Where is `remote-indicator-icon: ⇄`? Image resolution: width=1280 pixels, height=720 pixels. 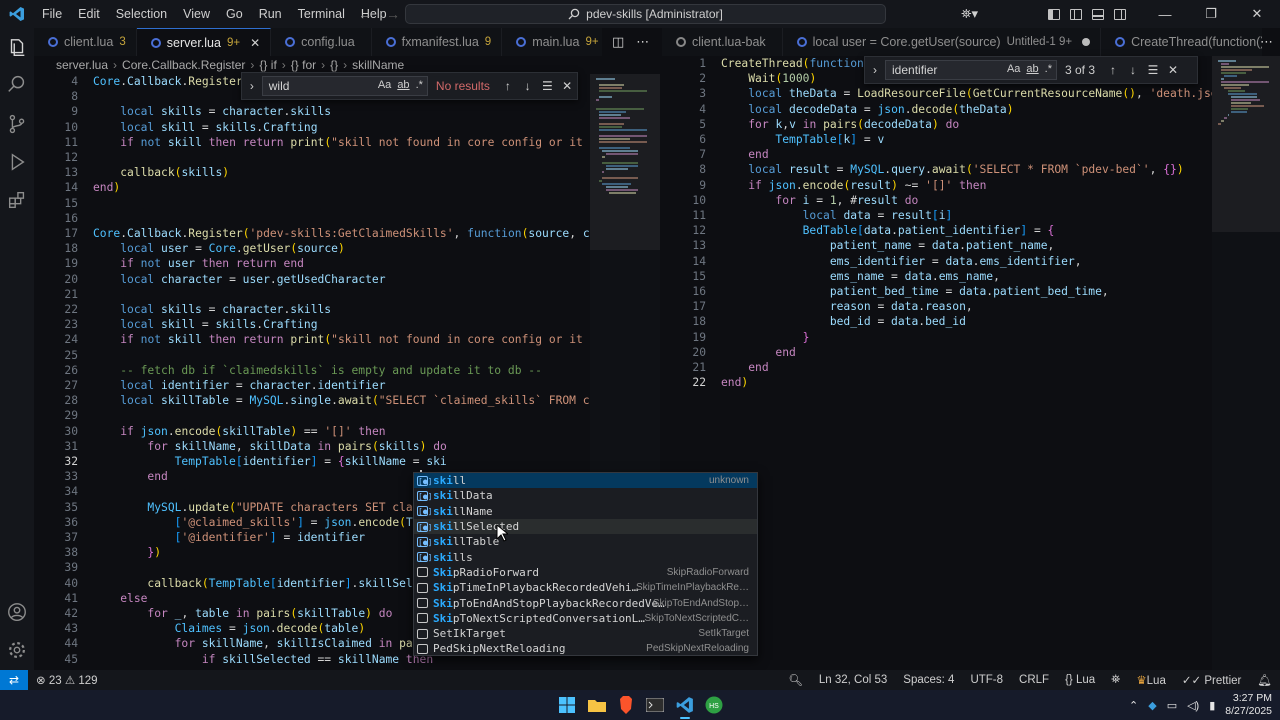 remote-indicator-icon: ⇄ is located at coordinates (14, 680).